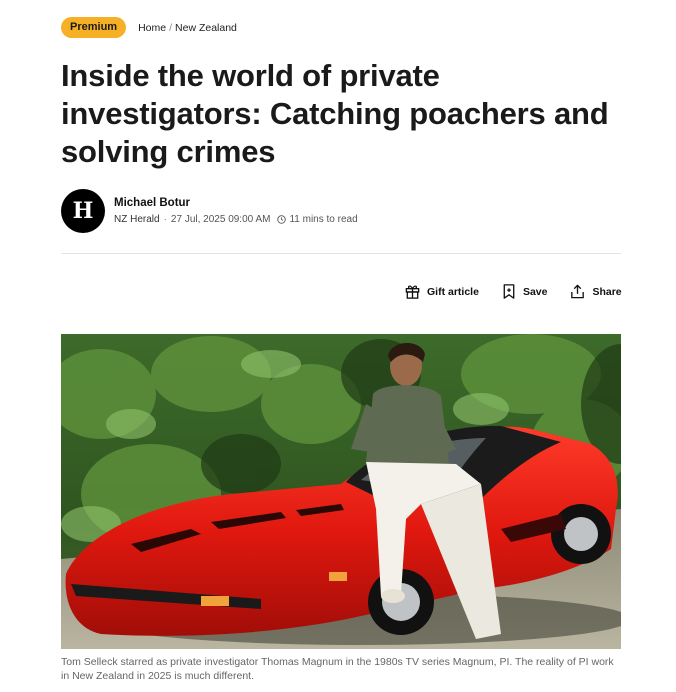 The height and width of the screenshot is (692, 676). I want to click on author-name: Michael Botur, so click(236, 203).